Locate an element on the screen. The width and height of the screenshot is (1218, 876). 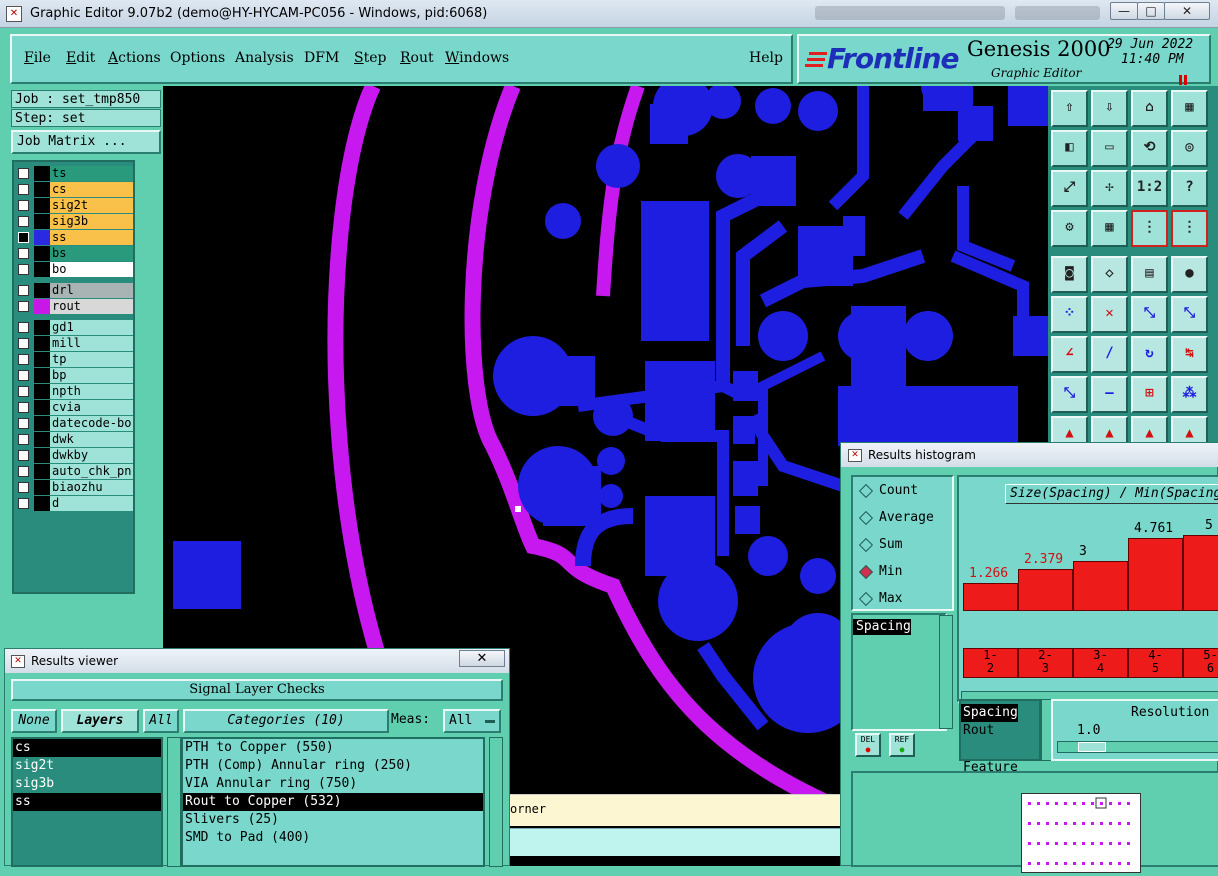
mode-radio-max: Max is located at coordinates (880, 598).